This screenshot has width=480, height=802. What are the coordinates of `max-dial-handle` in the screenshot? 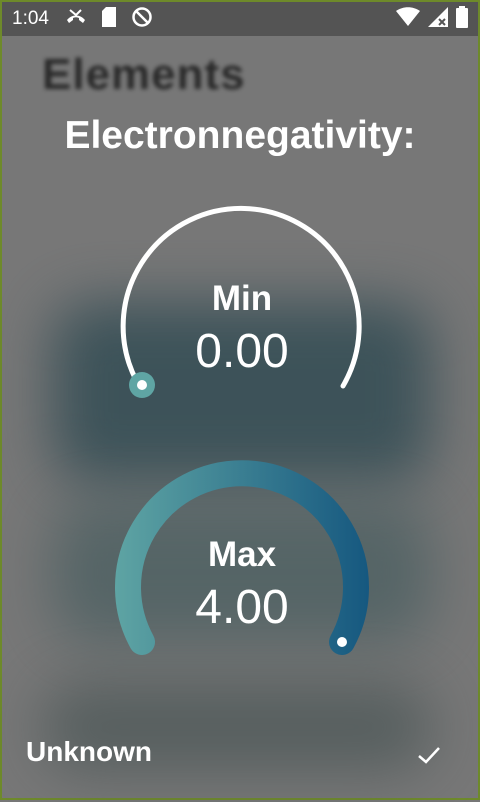 It's located at (342, 642).